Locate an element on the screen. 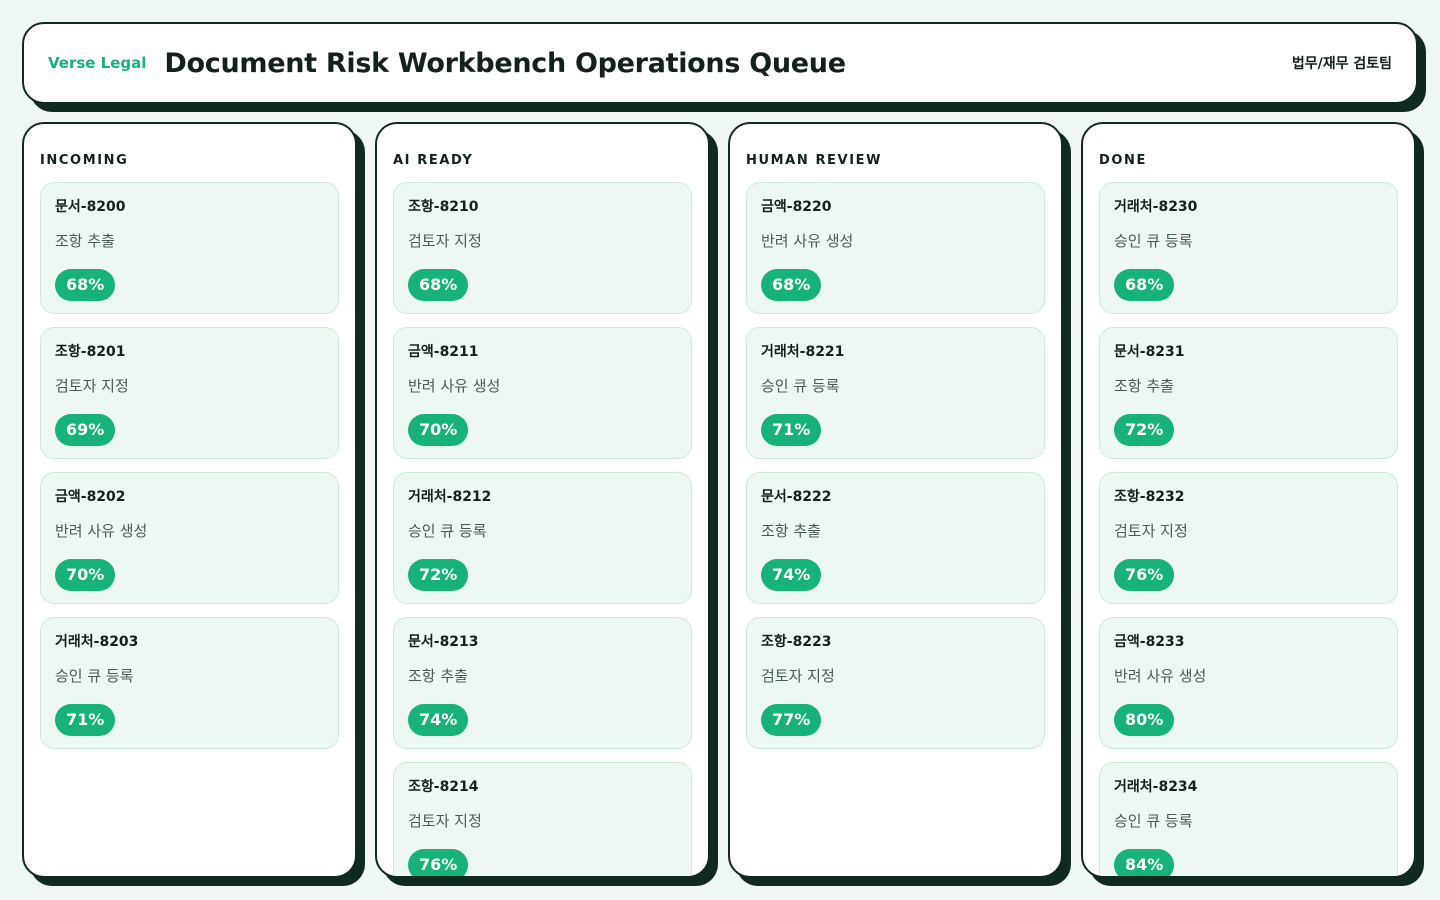 Image resolution: width=1440 pixels, height=900 pixels. queue-card: 문서-8200 조항 추출 68% is located at coordinates (189, 248).